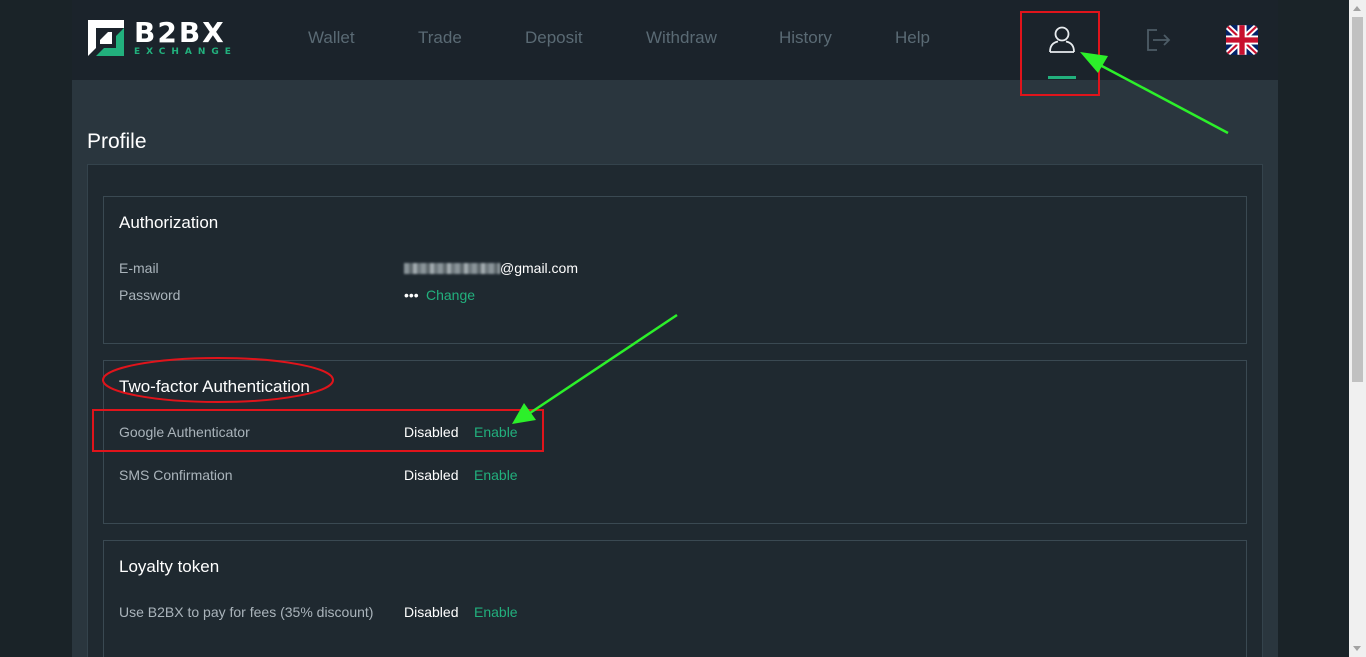  I want to click on brand-logo: B2BX EXCHANGE, so click(162, 36).